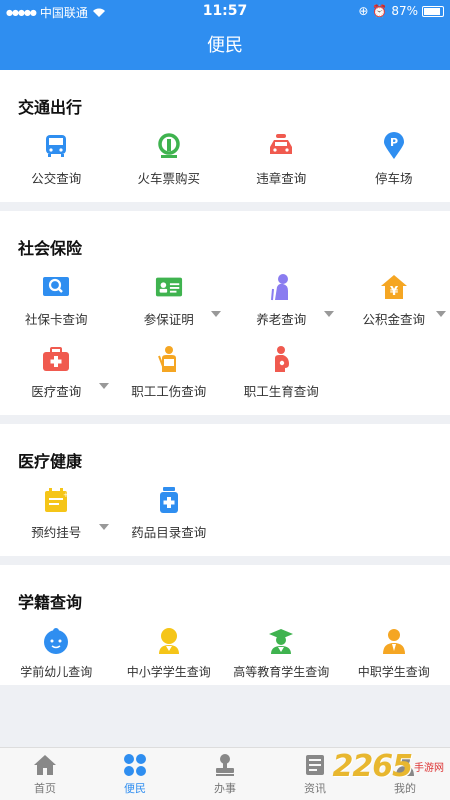  What do you see at coordinates (169, 641) in the screenshot?
I see `student-icon` at bounding box center [169, 641].